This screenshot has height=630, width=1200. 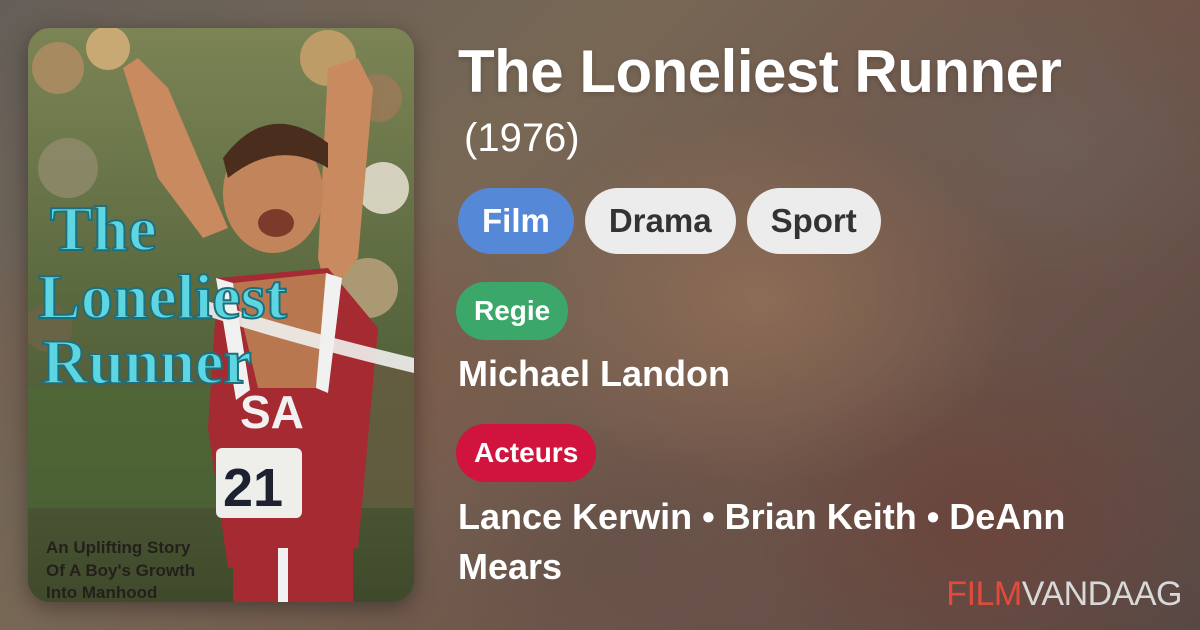 What do you see at coordinates (760, 71) in the screenshot?
I see `movie-title: The Loneliest Runner` at bounding box center [760, 71].